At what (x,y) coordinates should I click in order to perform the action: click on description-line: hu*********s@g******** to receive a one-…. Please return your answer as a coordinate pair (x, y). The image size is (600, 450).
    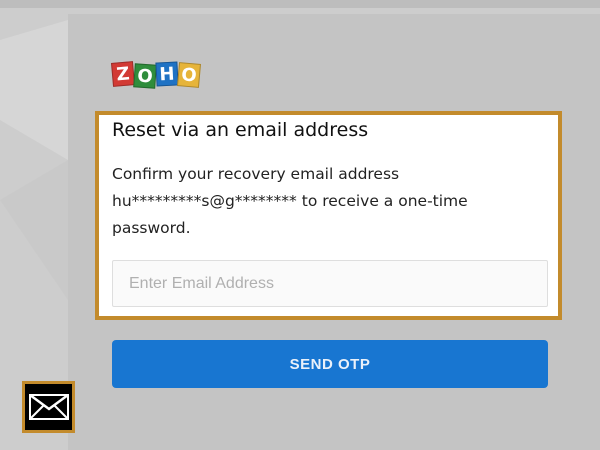
    Looking at the image, I should click on (290, 201).